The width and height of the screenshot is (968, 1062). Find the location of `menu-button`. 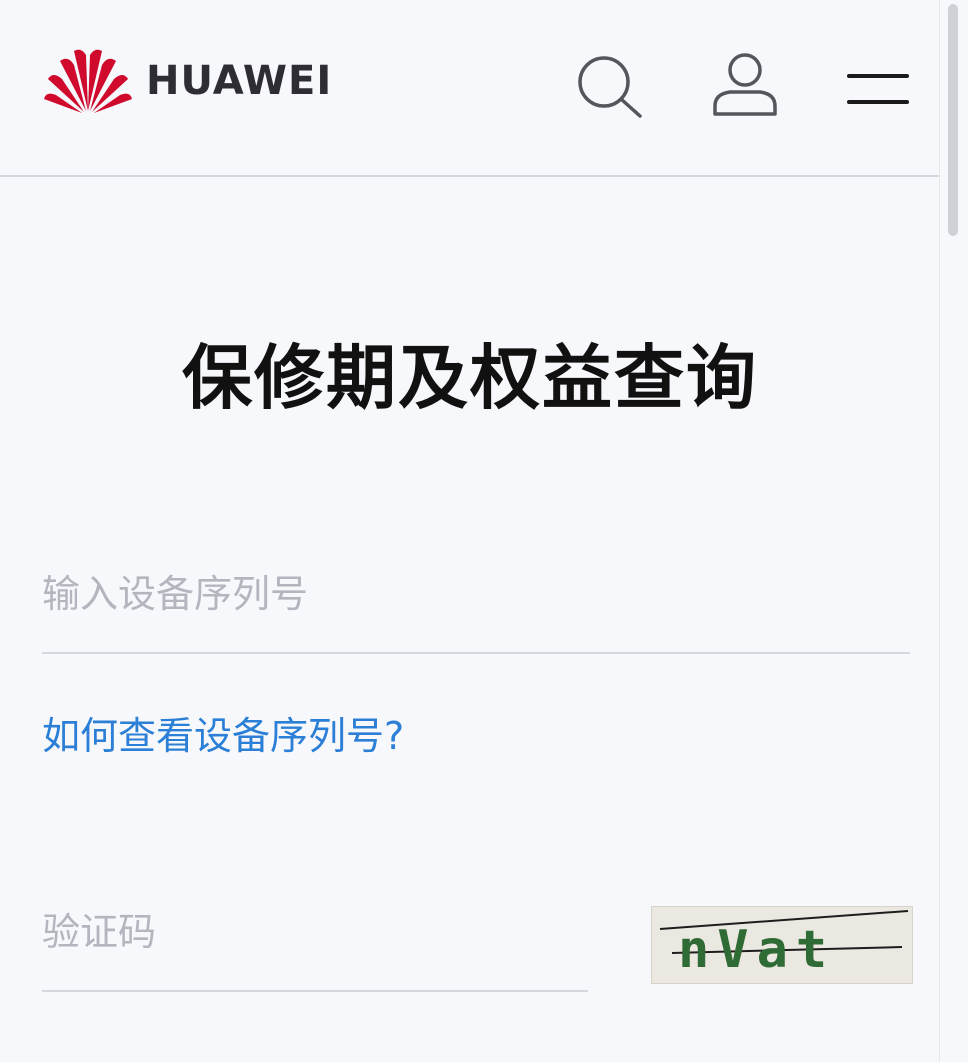

menu-button is located at coordinates (878, 90).